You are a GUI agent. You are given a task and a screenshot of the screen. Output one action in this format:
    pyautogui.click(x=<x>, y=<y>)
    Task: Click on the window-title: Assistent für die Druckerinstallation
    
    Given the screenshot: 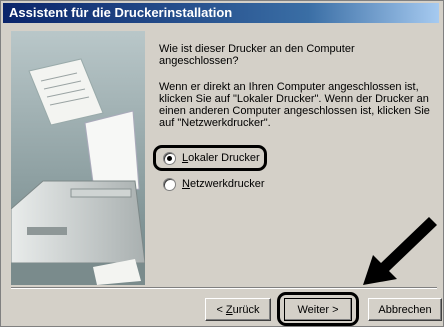 What is the action you would take?
    pyautogui.click(x=121, y=12)
    